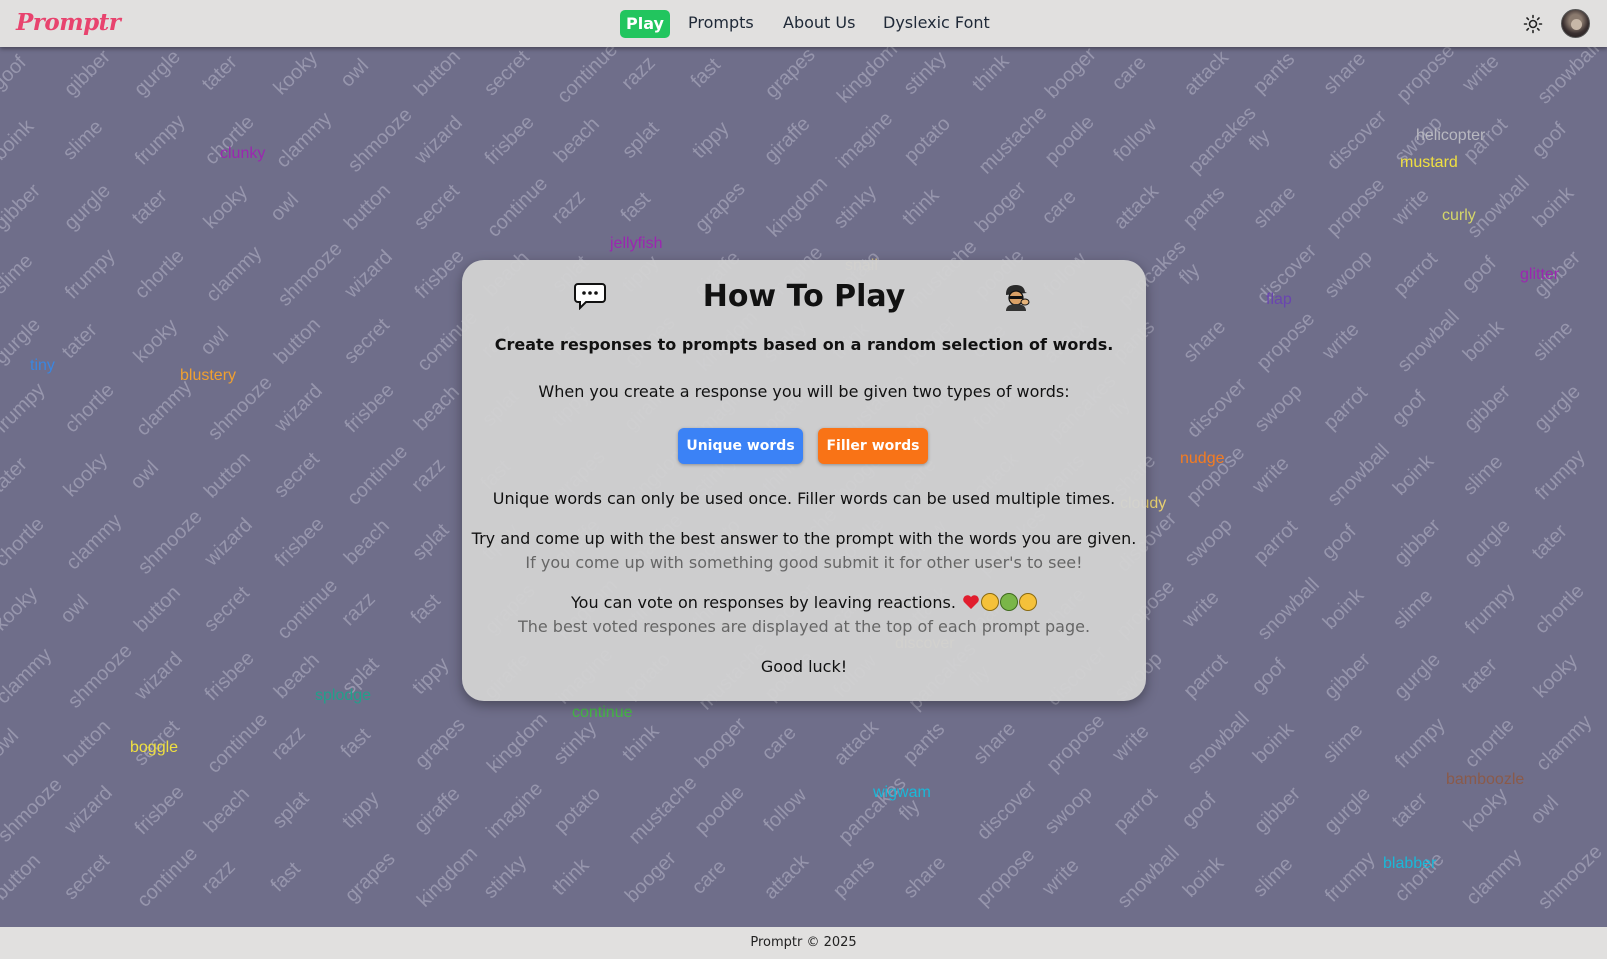  Describe the element at coordinates (721, 22) in the screenshot. I see `nav-prompts: Prompts` at that location.